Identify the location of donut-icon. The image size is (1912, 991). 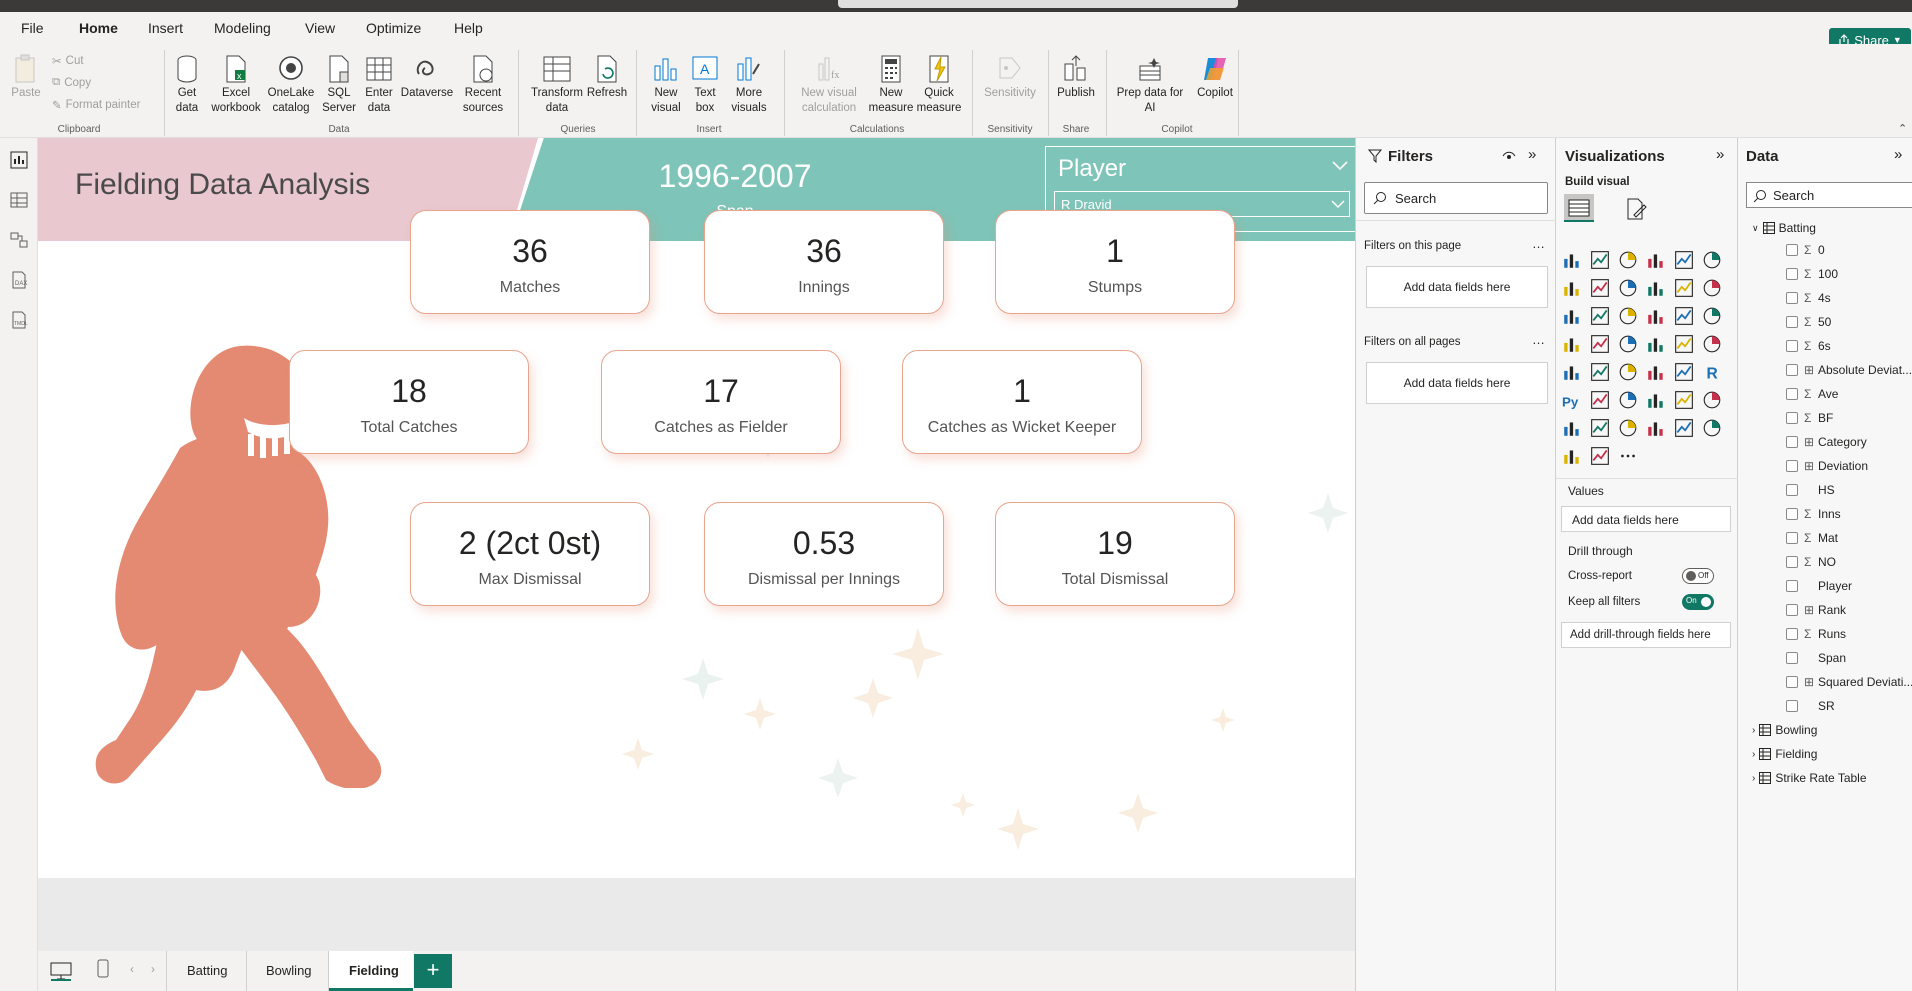
(1712, 316).